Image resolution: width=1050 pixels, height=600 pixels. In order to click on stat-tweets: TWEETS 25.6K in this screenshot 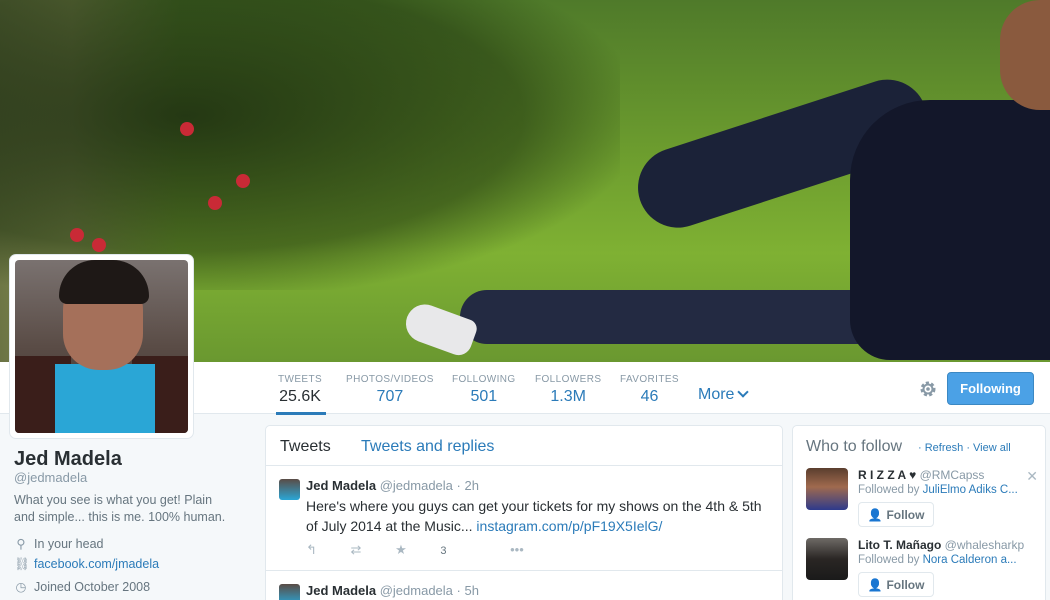, I will do `click(301, 394)`.